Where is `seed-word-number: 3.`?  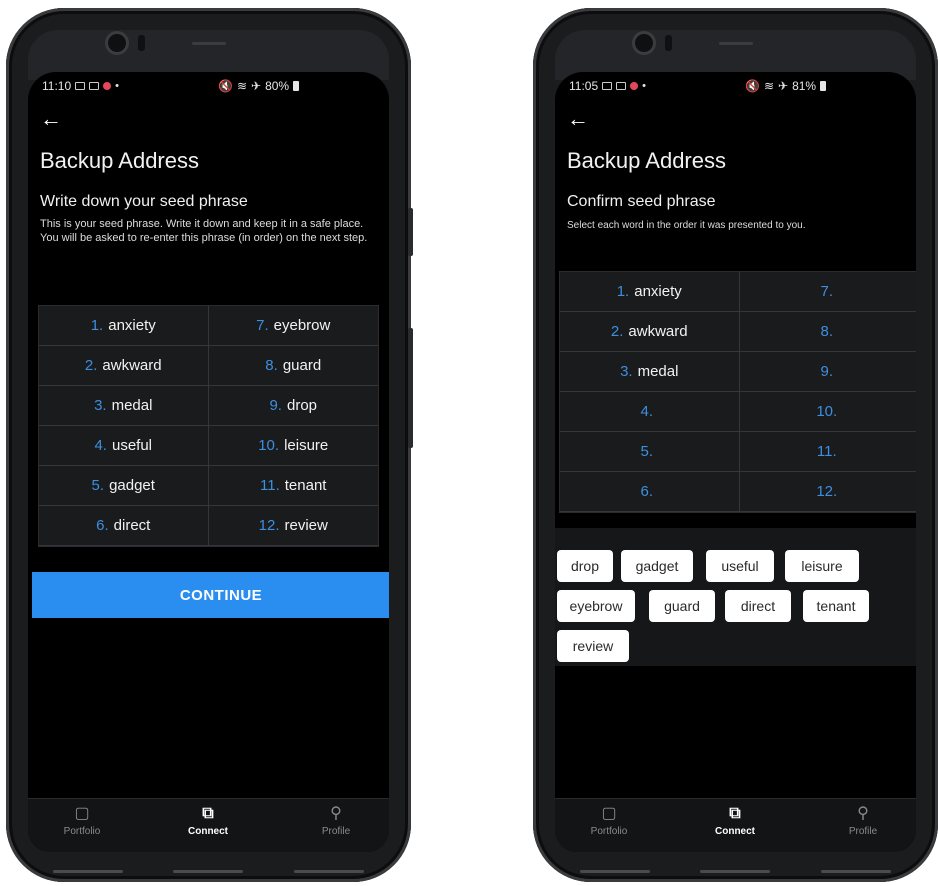
seed-word-number: 3. is located at coordinates (626, 371).